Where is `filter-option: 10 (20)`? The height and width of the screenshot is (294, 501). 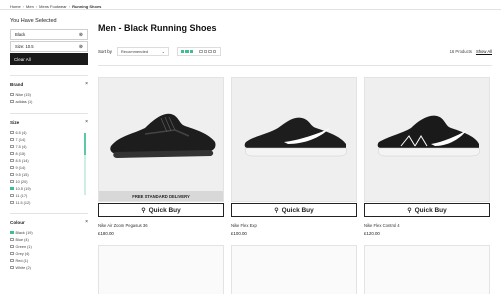
filter-option: 10 (20) is located at coordinates (49, 181).